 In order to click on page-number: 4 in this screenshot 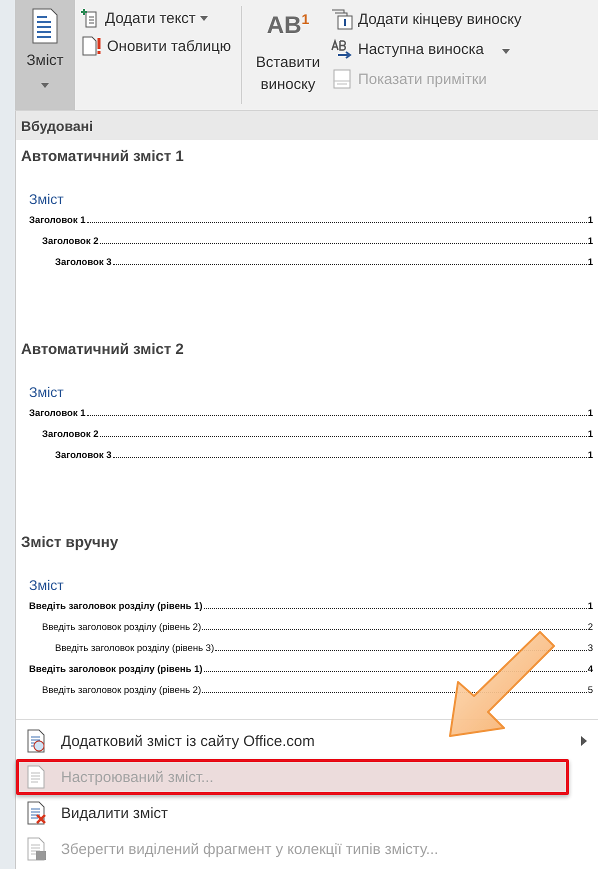, I will do `click(590, 669)`.